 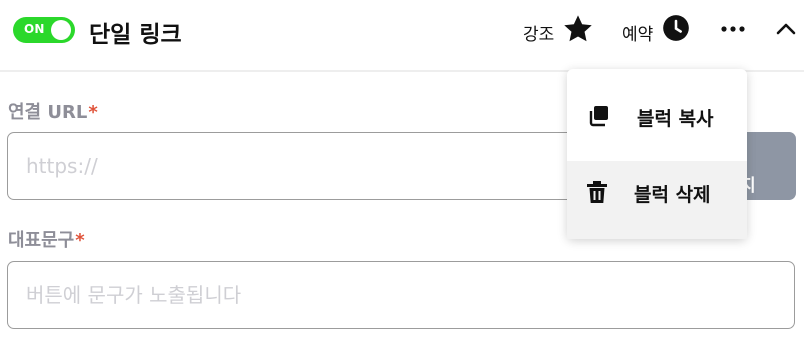 I want to click on caption-label-text: 대표문구, so click(x=41, y=240).